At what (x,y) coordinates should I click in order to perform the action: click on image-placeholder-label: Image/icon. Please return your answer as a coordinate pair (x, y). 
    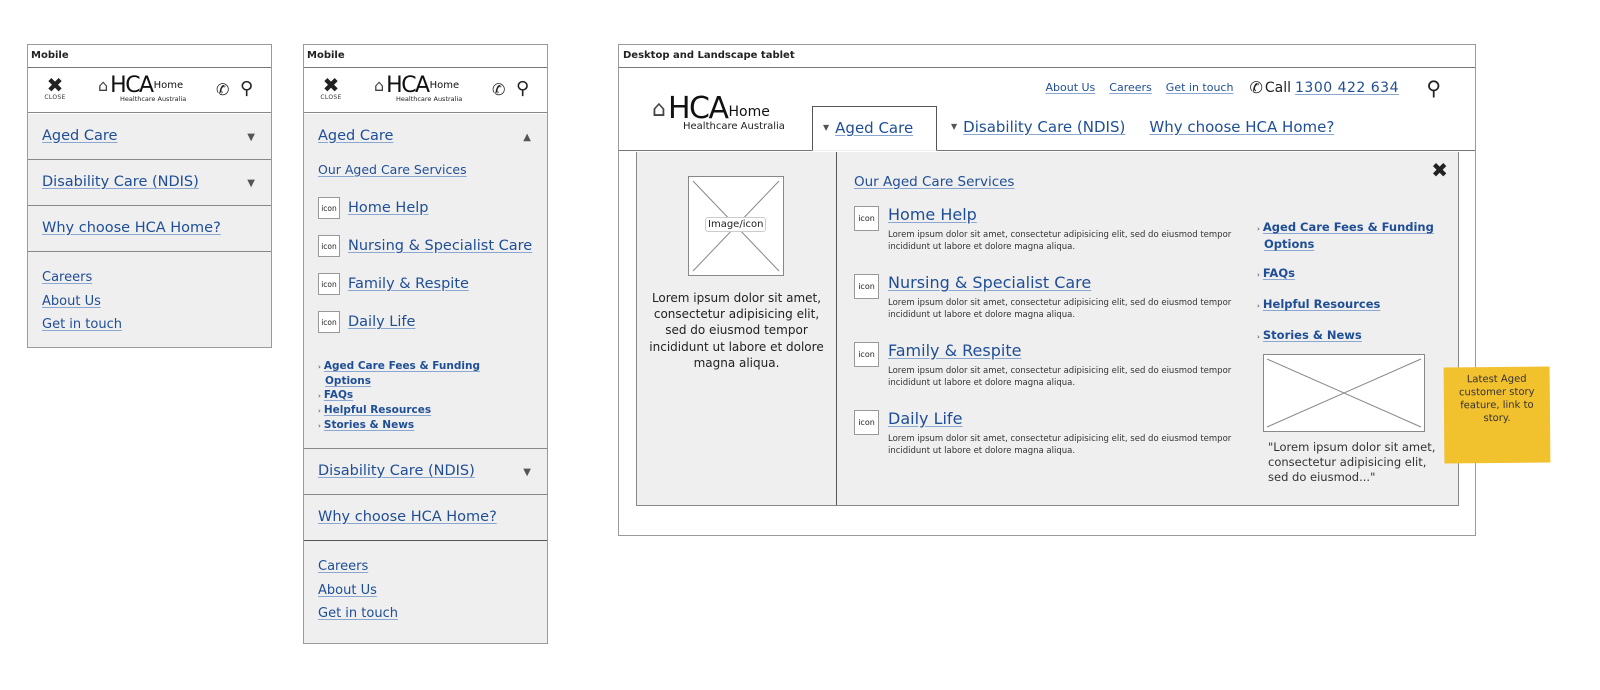
    Looking at the image, I should click on (736, 224).